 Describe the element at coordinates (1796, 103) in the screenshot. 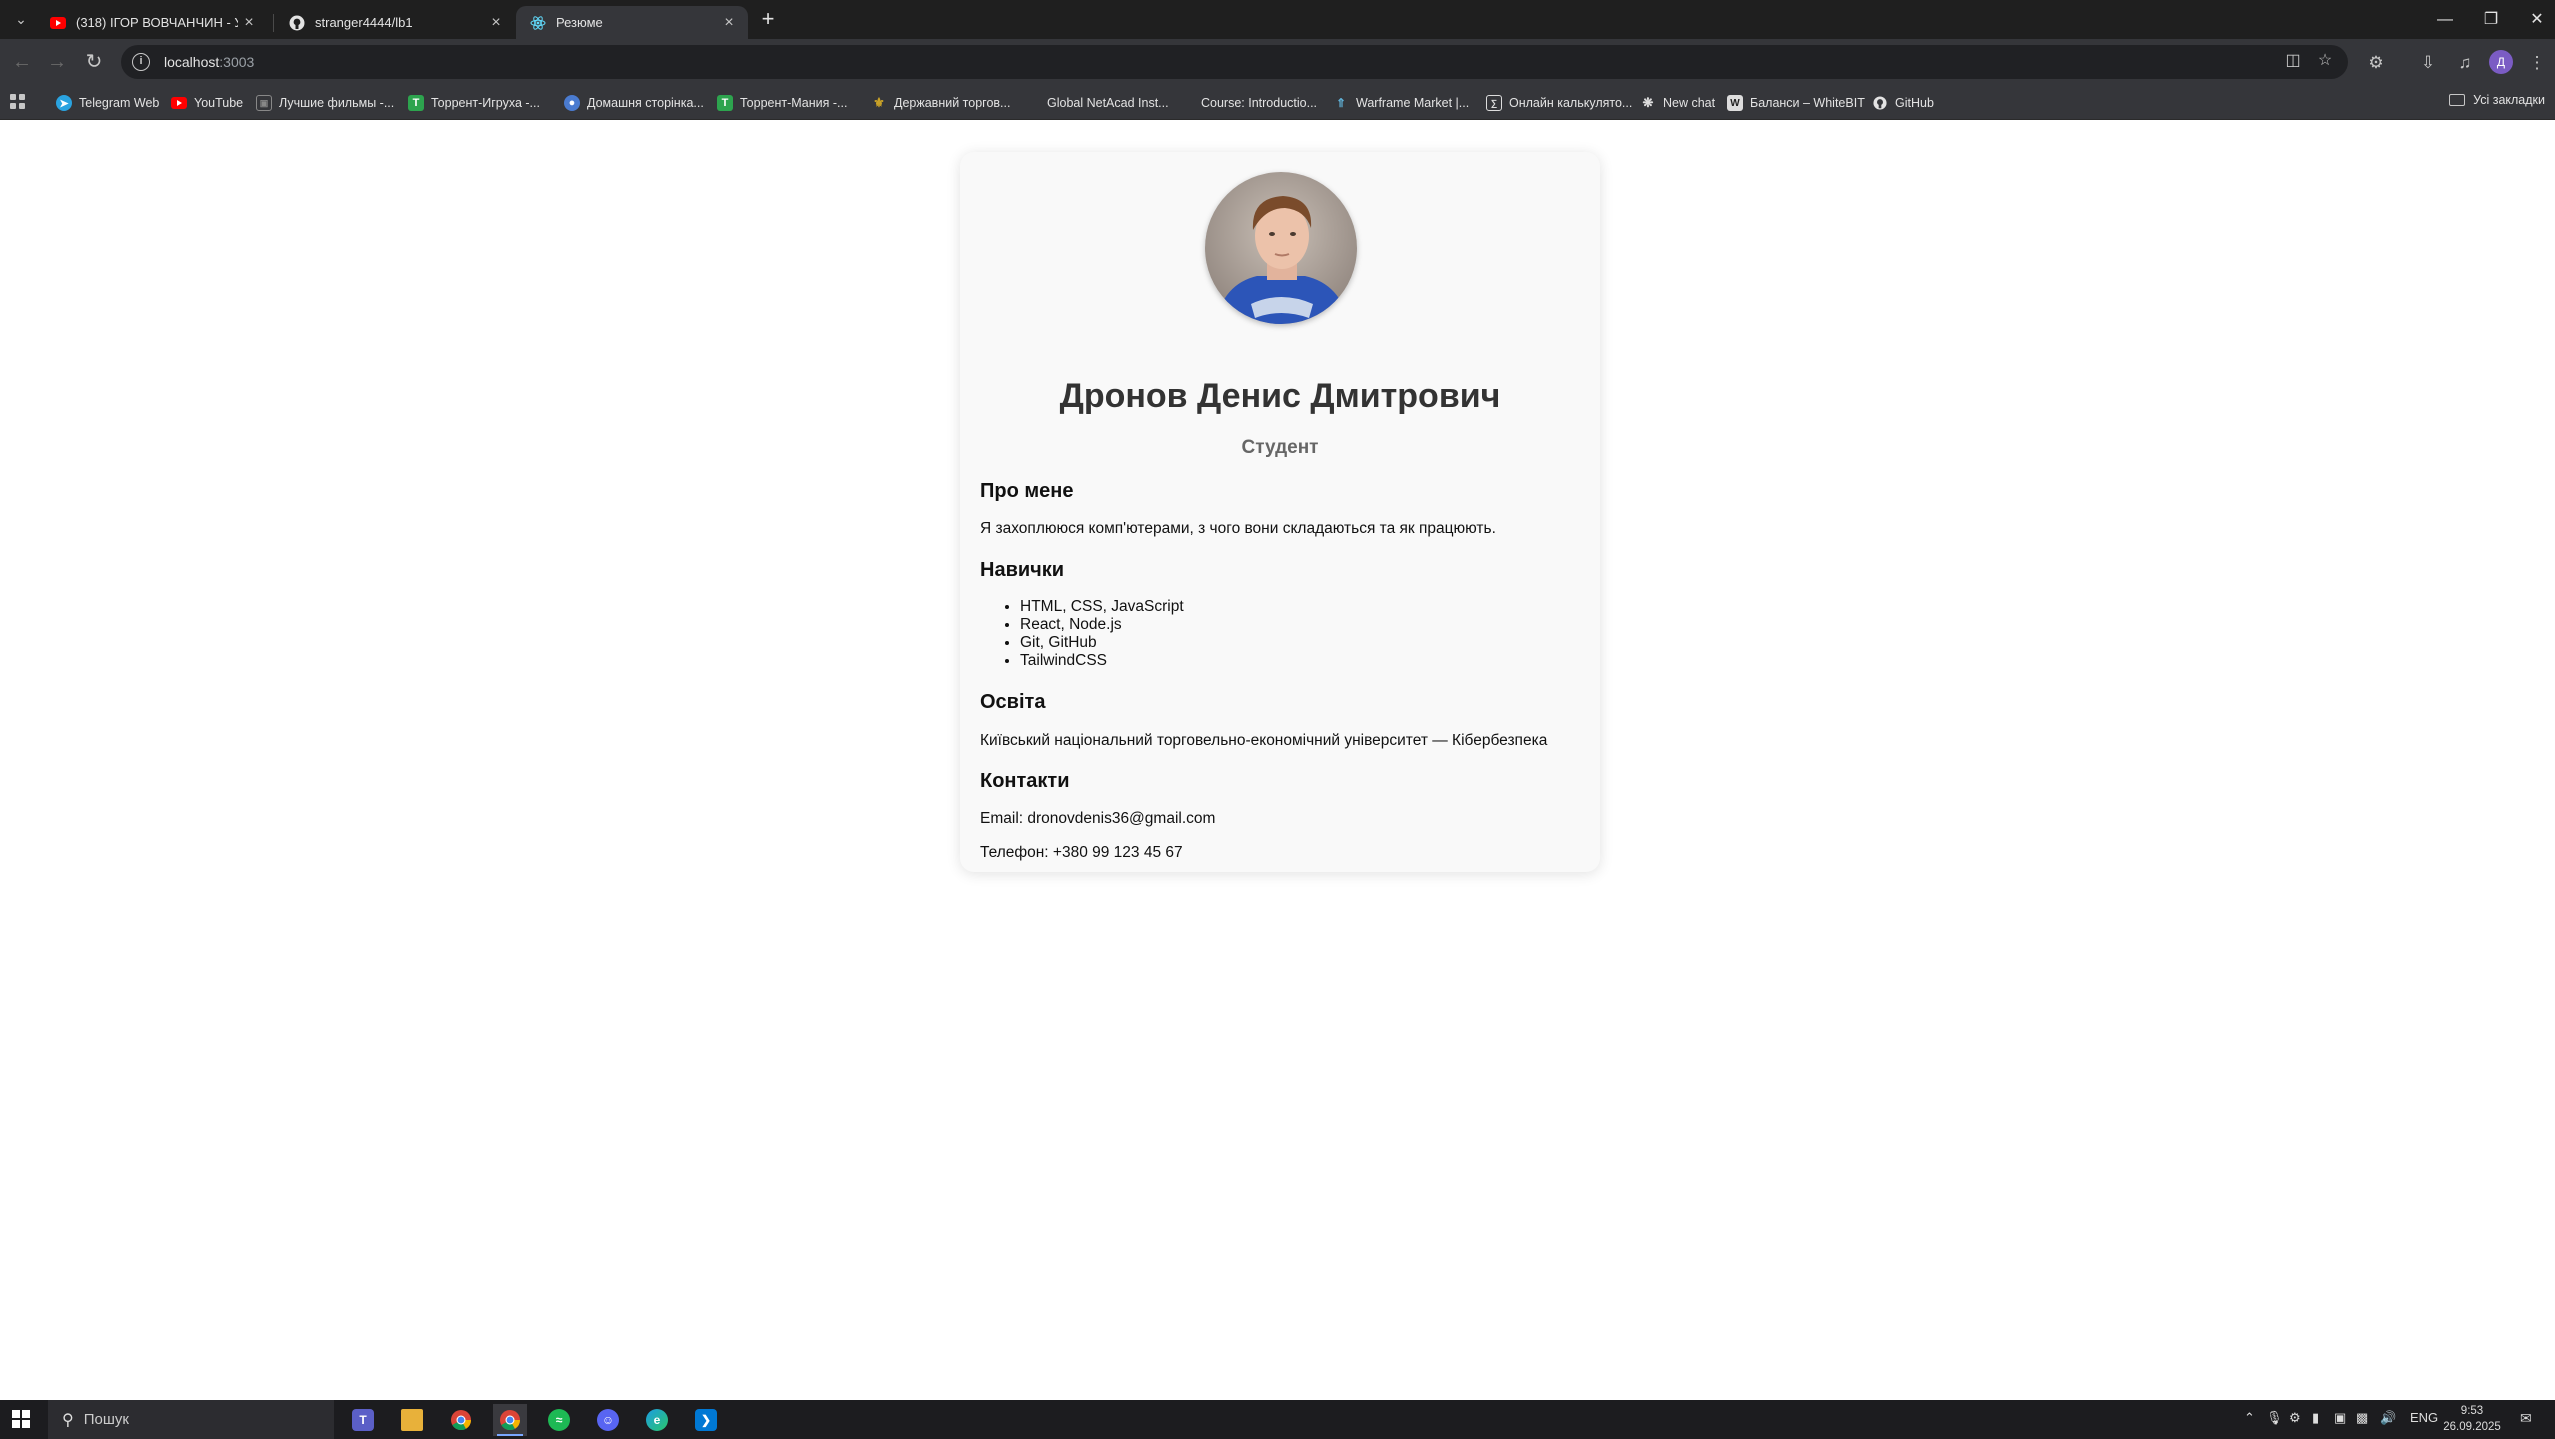

I see `bookmark-whitebit: W Баланси – WhiteBIT` at that location.